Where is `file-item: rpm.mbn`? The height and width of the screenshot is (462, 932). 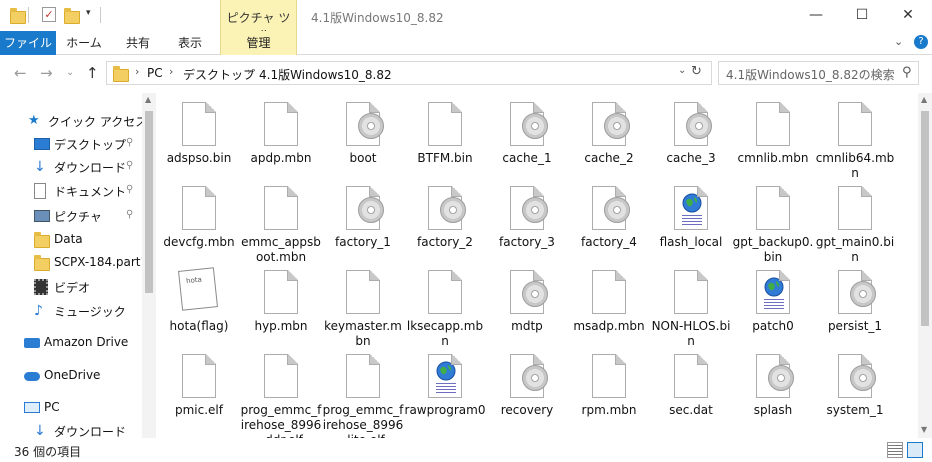 file-item: rpm.mbn is located at coordinates (609, 387).